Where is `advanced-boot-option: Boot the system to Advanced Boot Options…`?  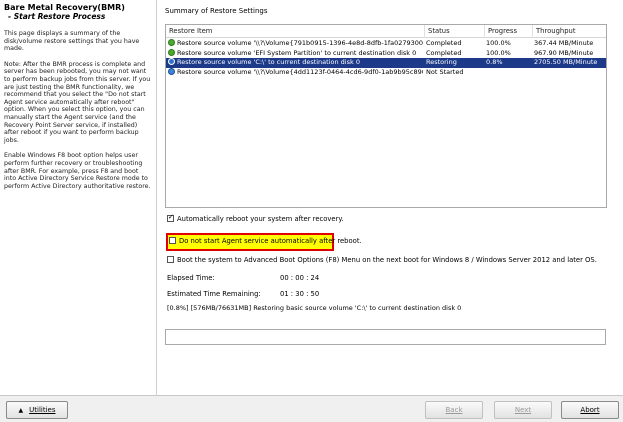 advanced-boot-option: Boot the system to Advanced Boot Options… is located at coordinates (382, 260).